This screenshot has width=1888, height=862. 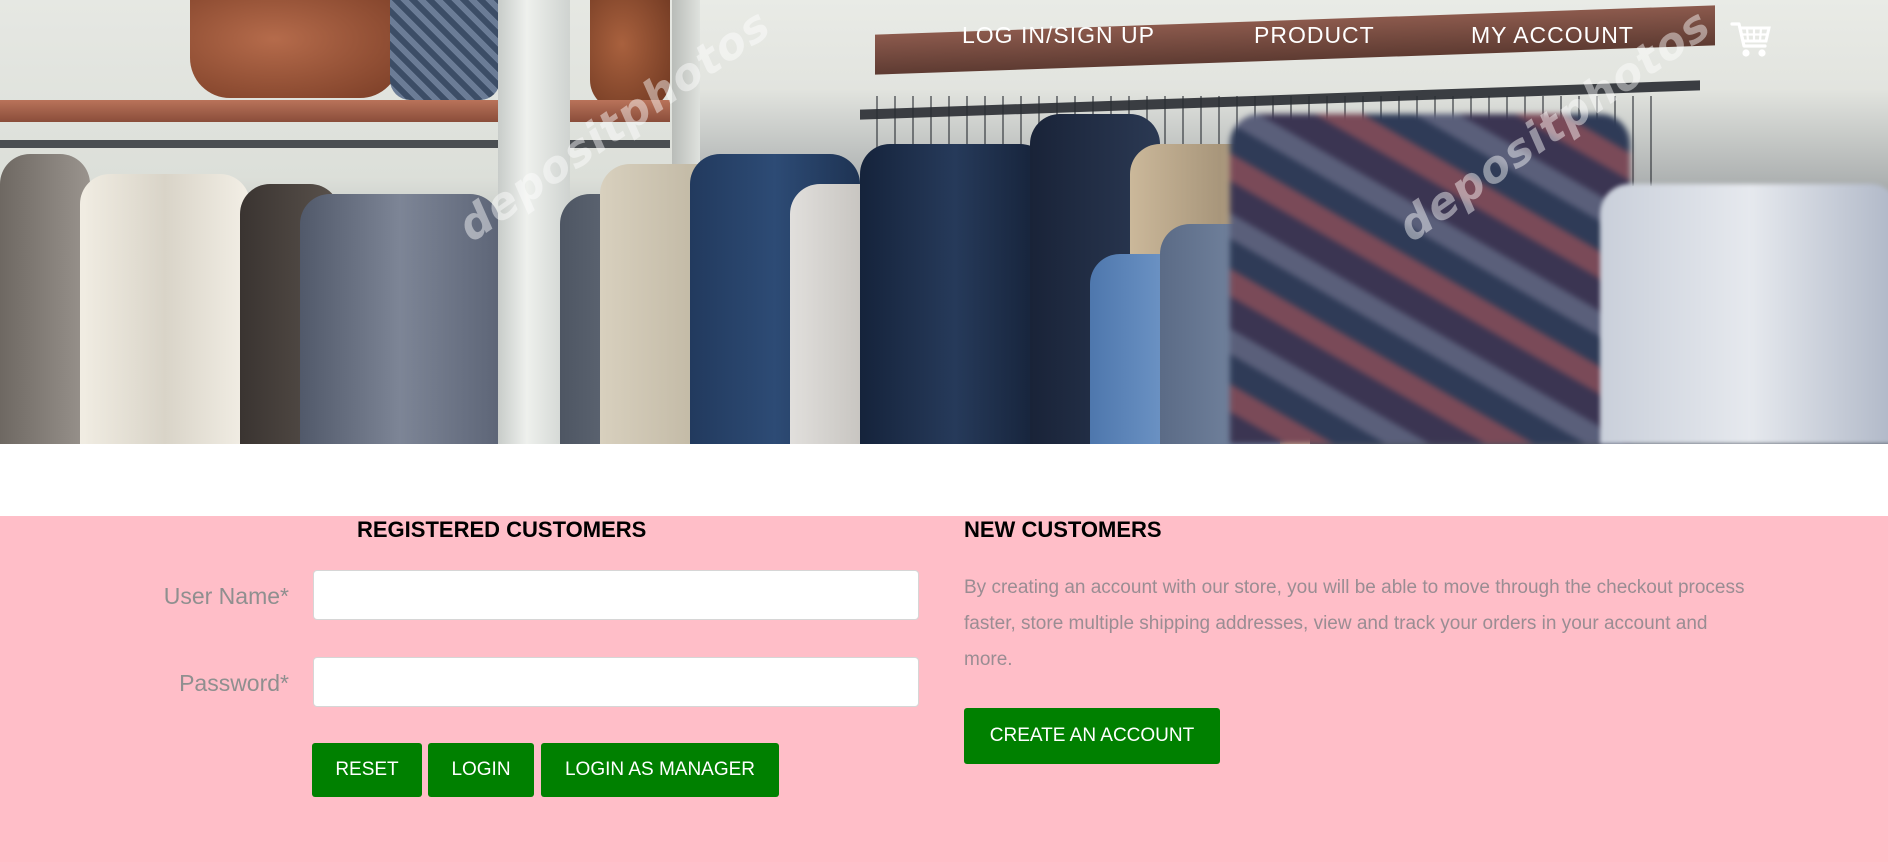 I want to click on registered-customers-heading: REGISTERED CUSTOMERS, so click(x=502, y=529).